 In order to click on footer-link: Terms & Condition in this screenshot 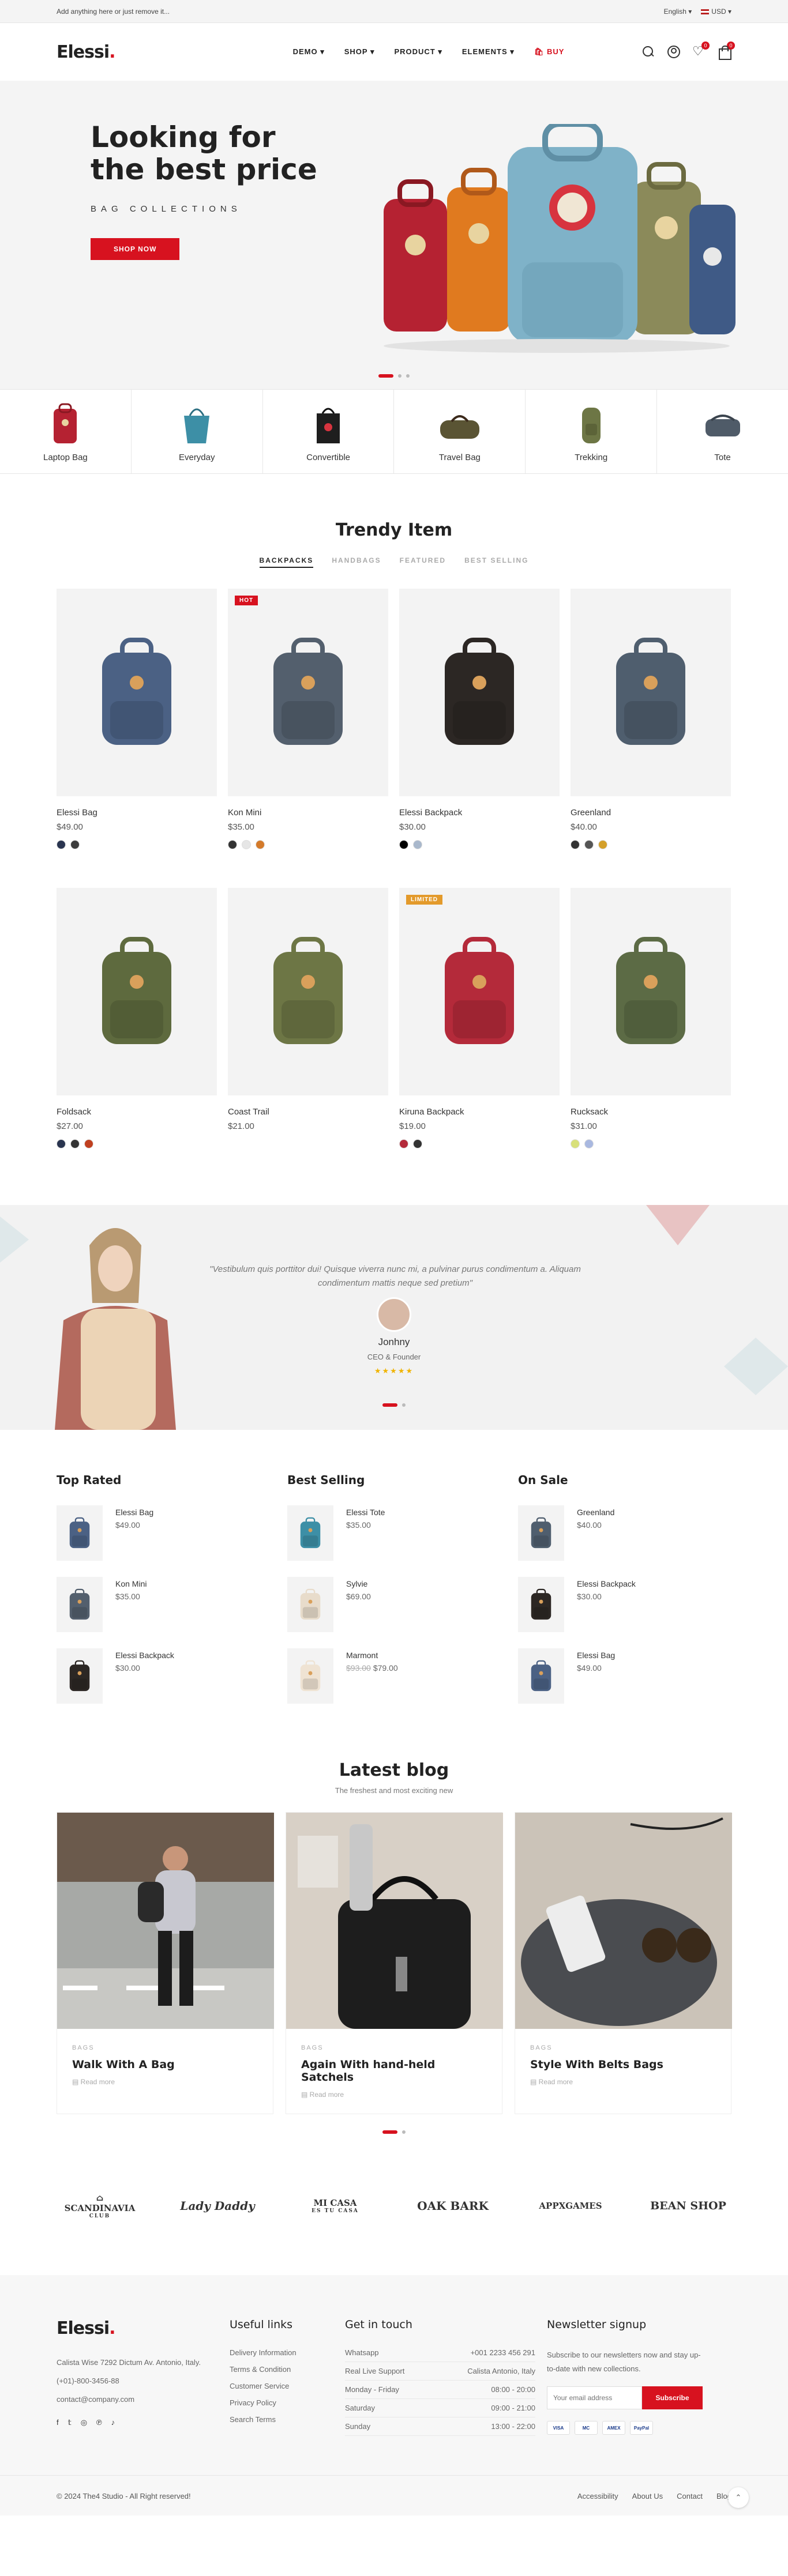, I will do `click(287, 2369)`.